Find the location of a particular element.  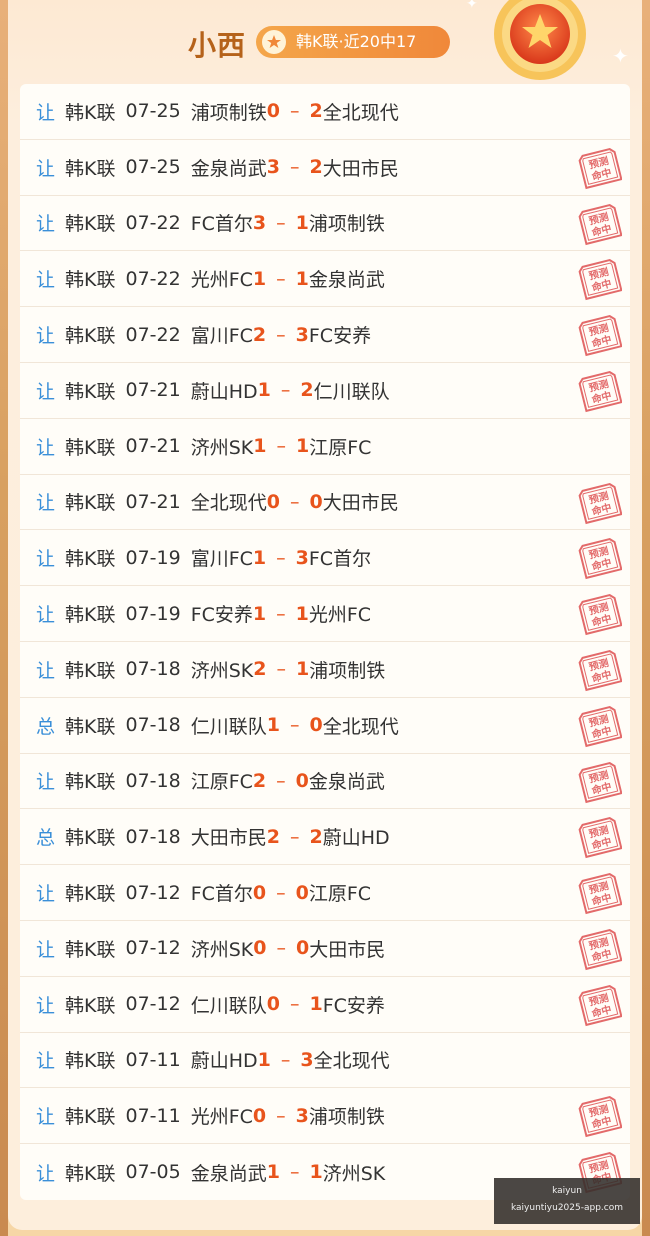

home-team: FC安养 is located at coordinates (221, 615).